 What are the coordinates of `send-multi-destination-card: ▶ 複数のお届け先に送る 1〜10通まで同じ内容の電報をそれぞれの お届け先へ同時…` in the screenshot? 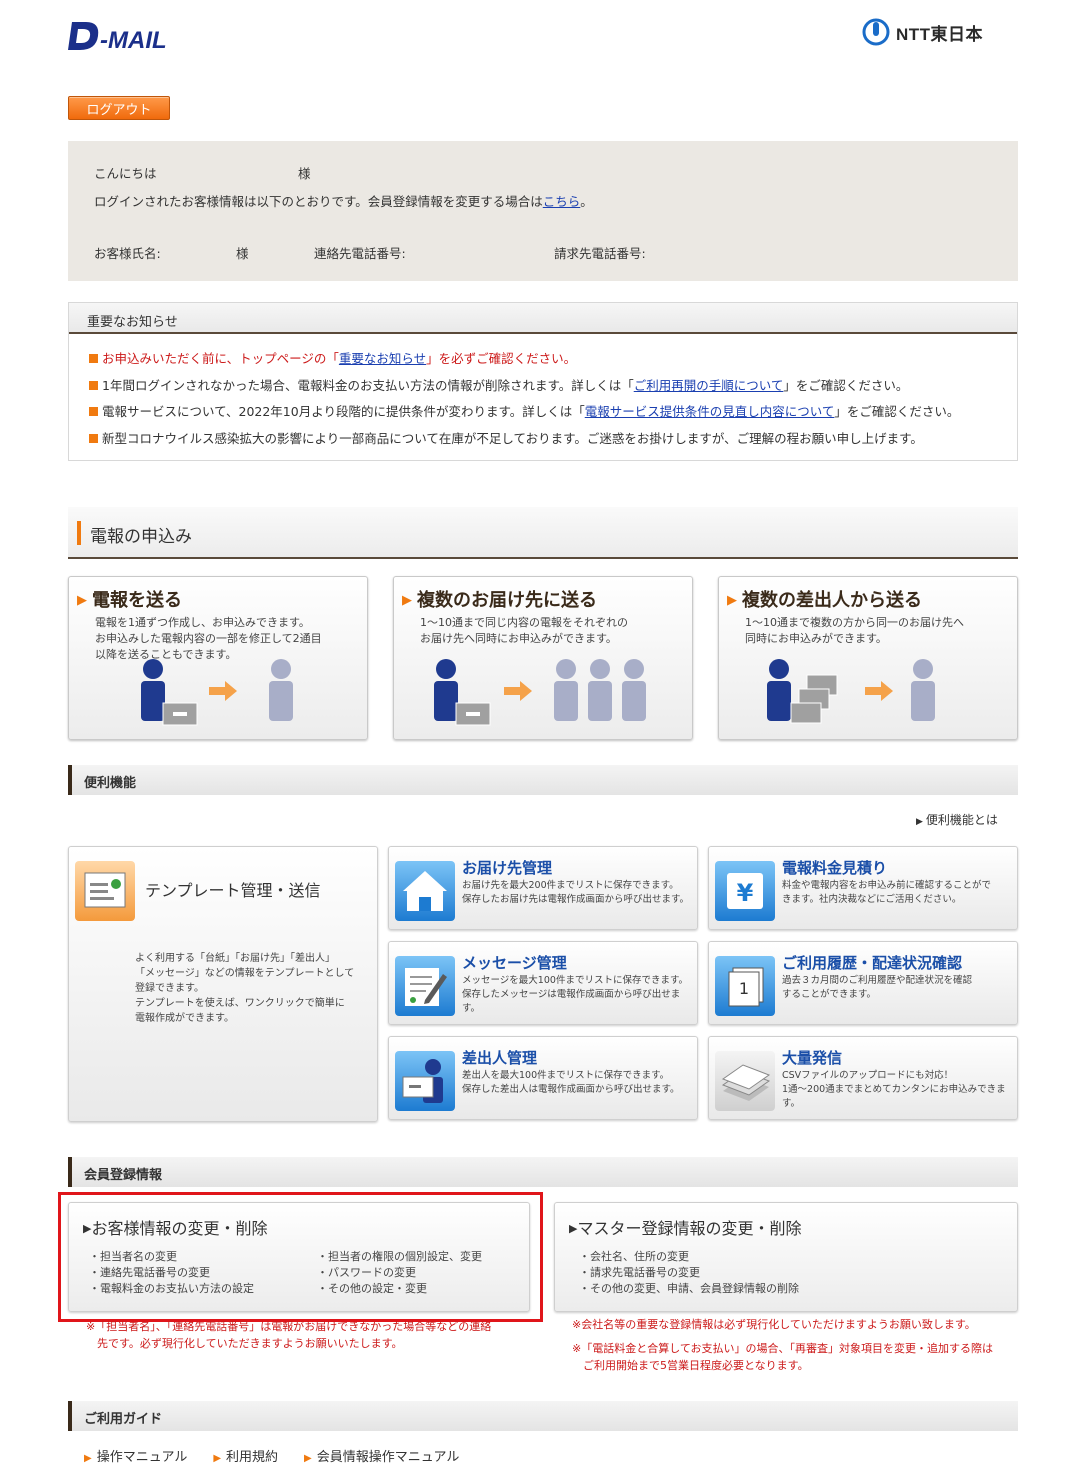 It's located at (543, 658).